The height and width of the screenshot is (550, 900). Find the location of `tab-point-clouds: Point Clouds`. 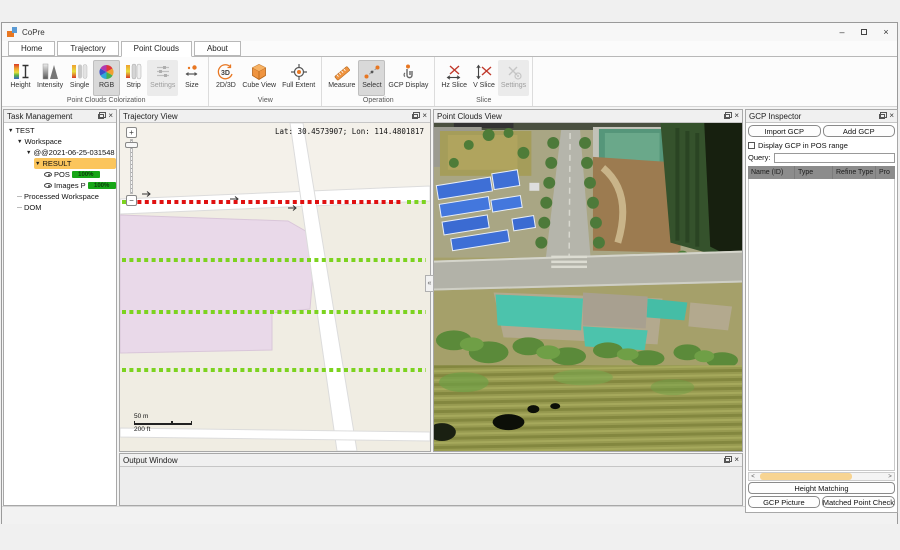

tab-point-clouds: Point Clouds is located at coordinates (156, 49).